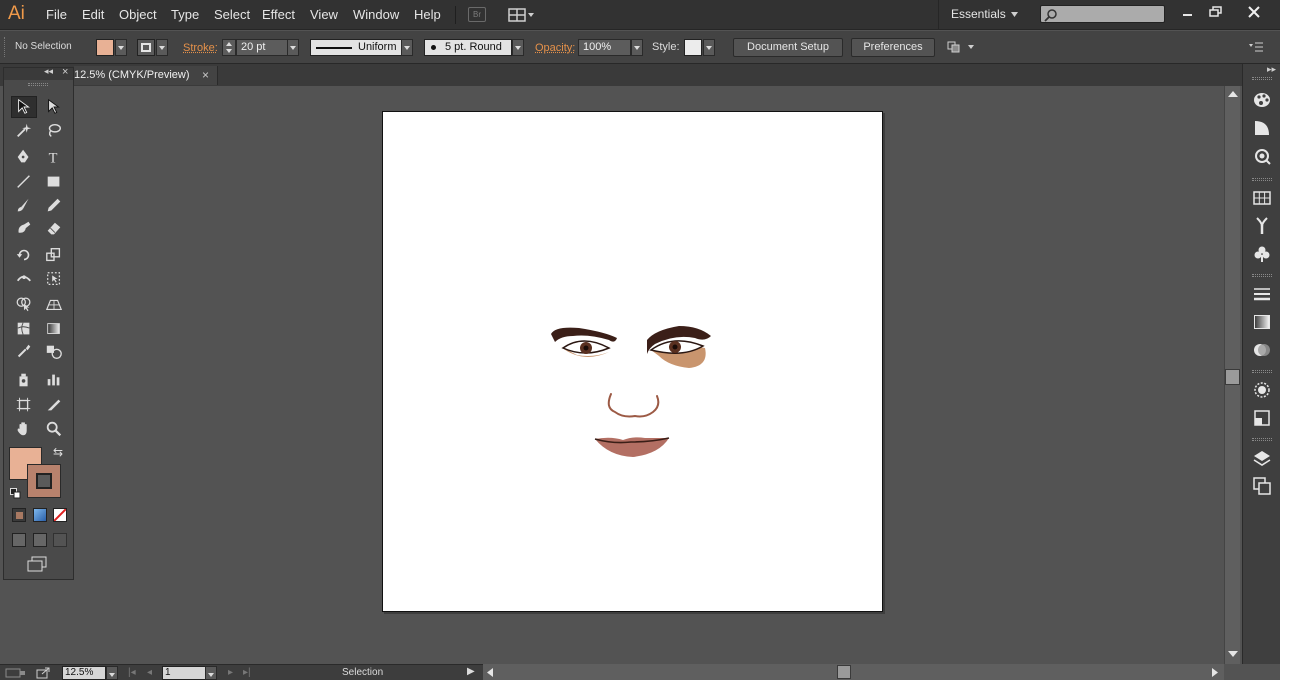  Describe the element at coordinates (1102, 14) in the screenshot. I see `search-input` at that location.